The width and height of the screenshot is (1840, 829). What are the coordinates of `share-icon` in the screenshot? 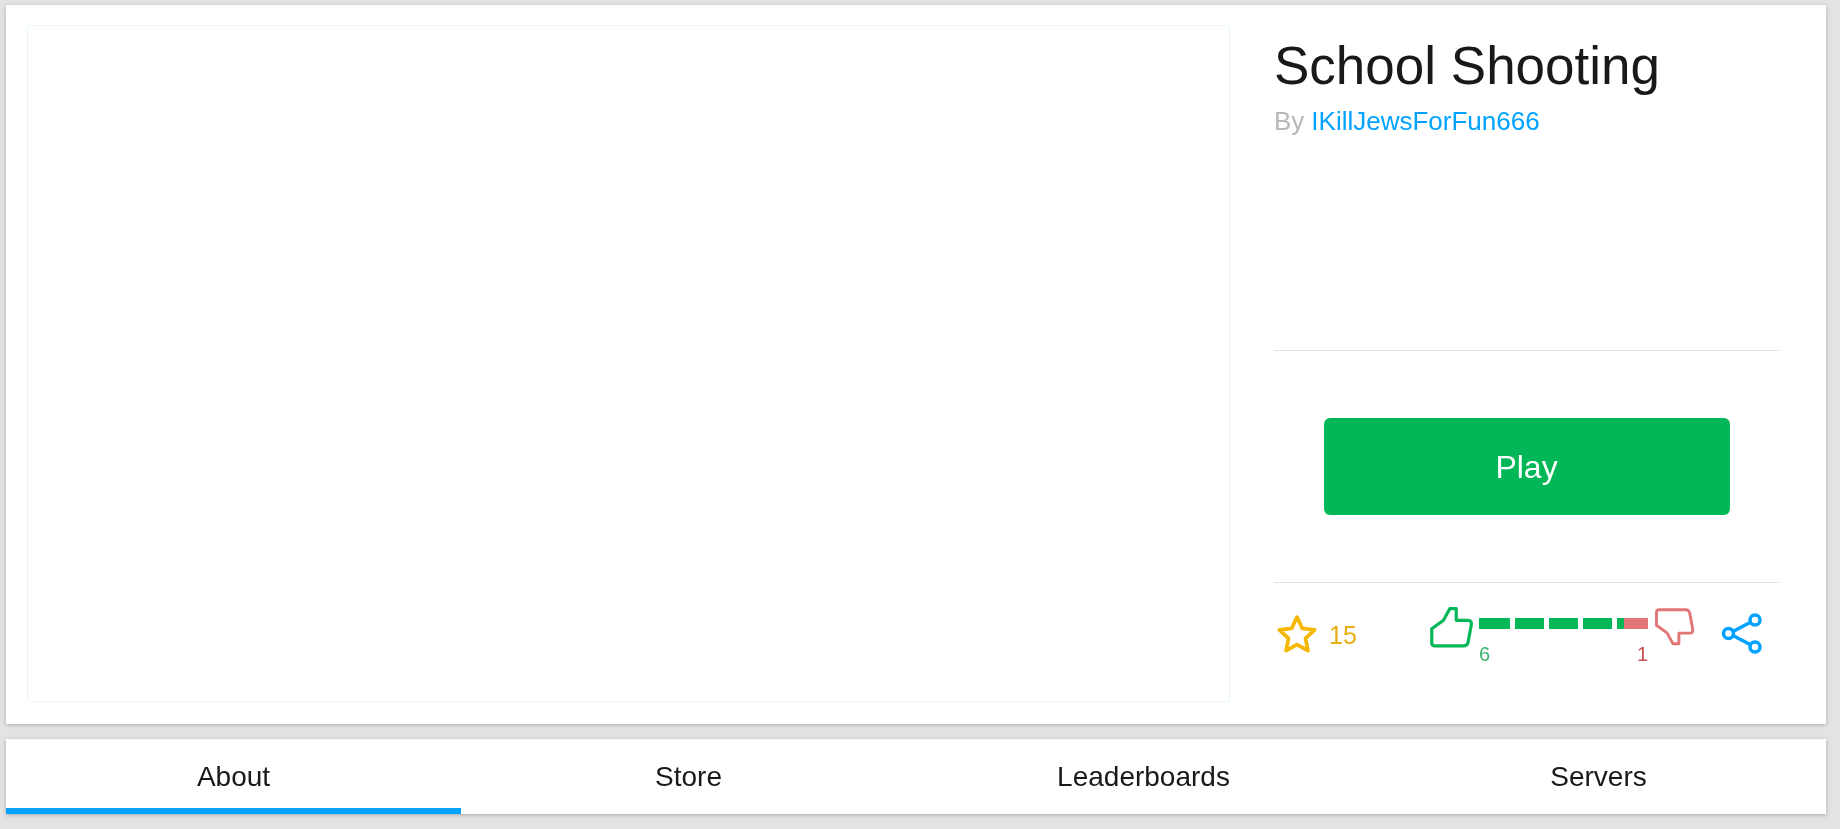 It's located at (1742, 633).